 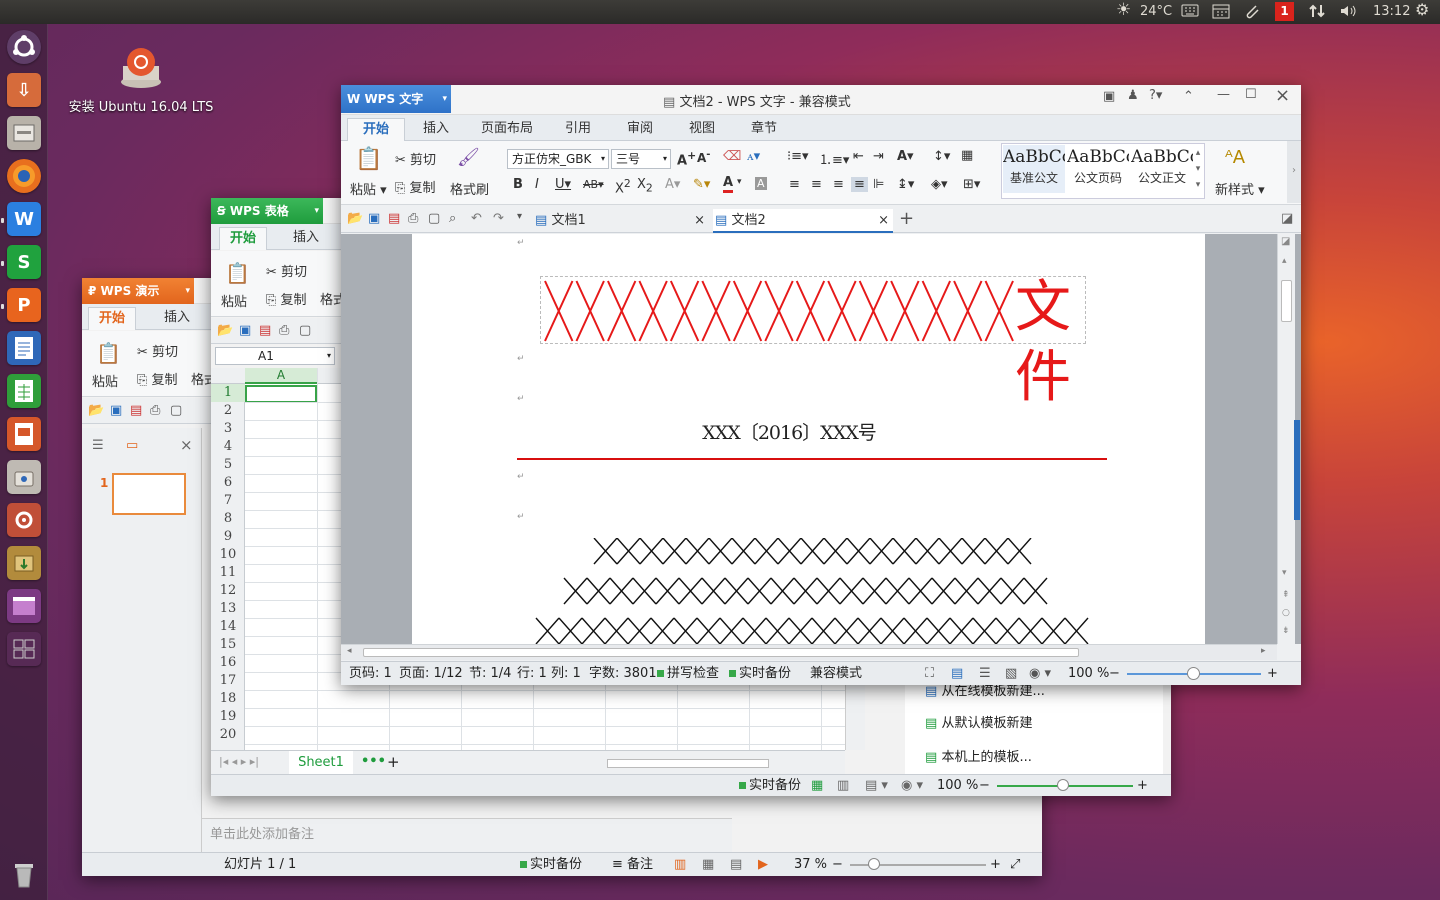 I want to click on format-painter-label: 格式刷, so click(x=469, y=188).